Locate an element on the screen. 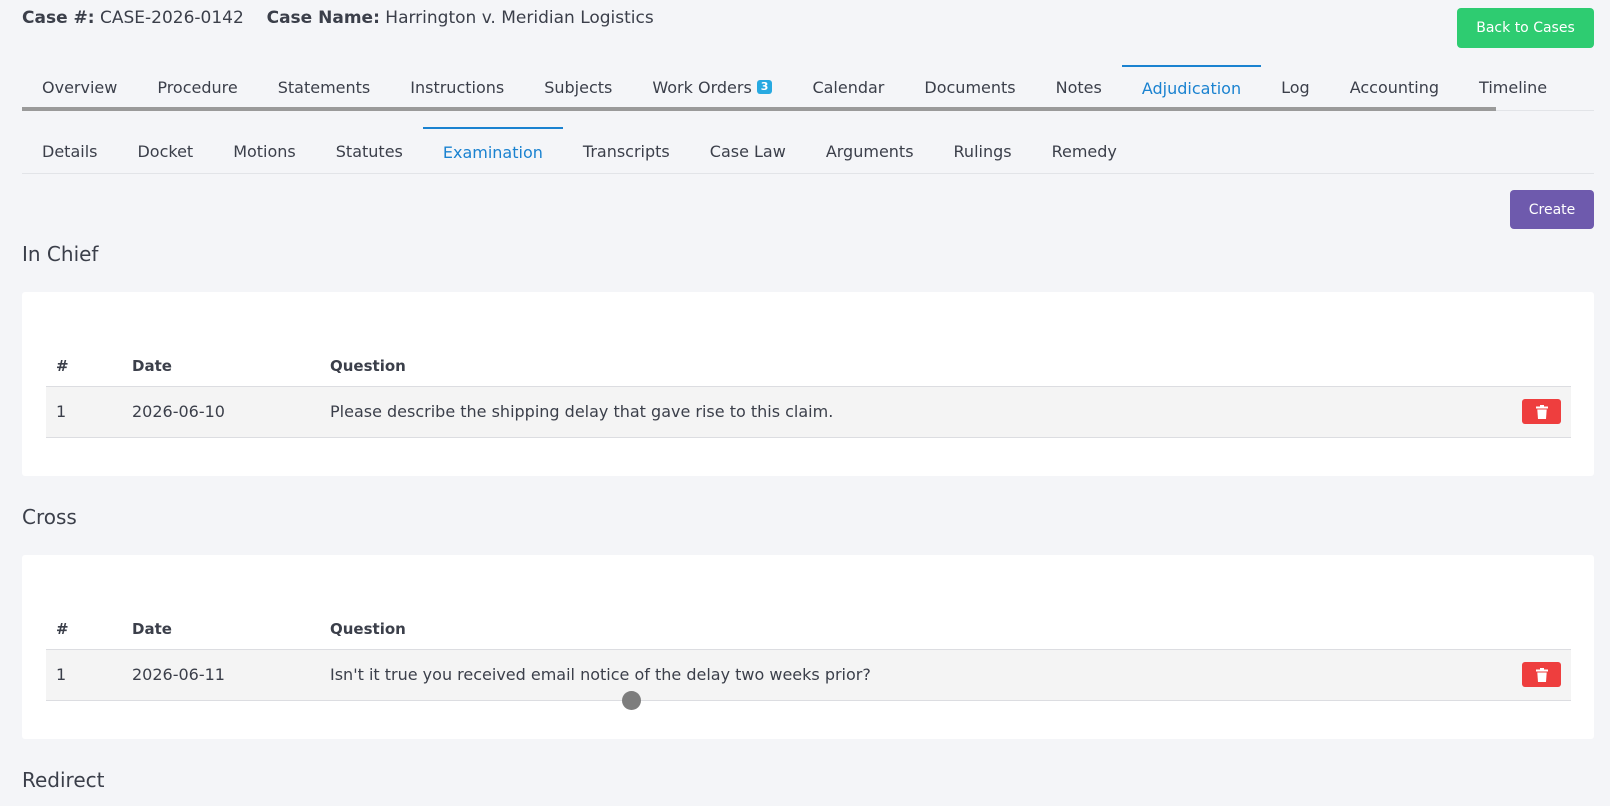 Image resolution: width=1610 pixels, height=806 pixels. case-number-label: Case #: is located at coordinates (58, 18).